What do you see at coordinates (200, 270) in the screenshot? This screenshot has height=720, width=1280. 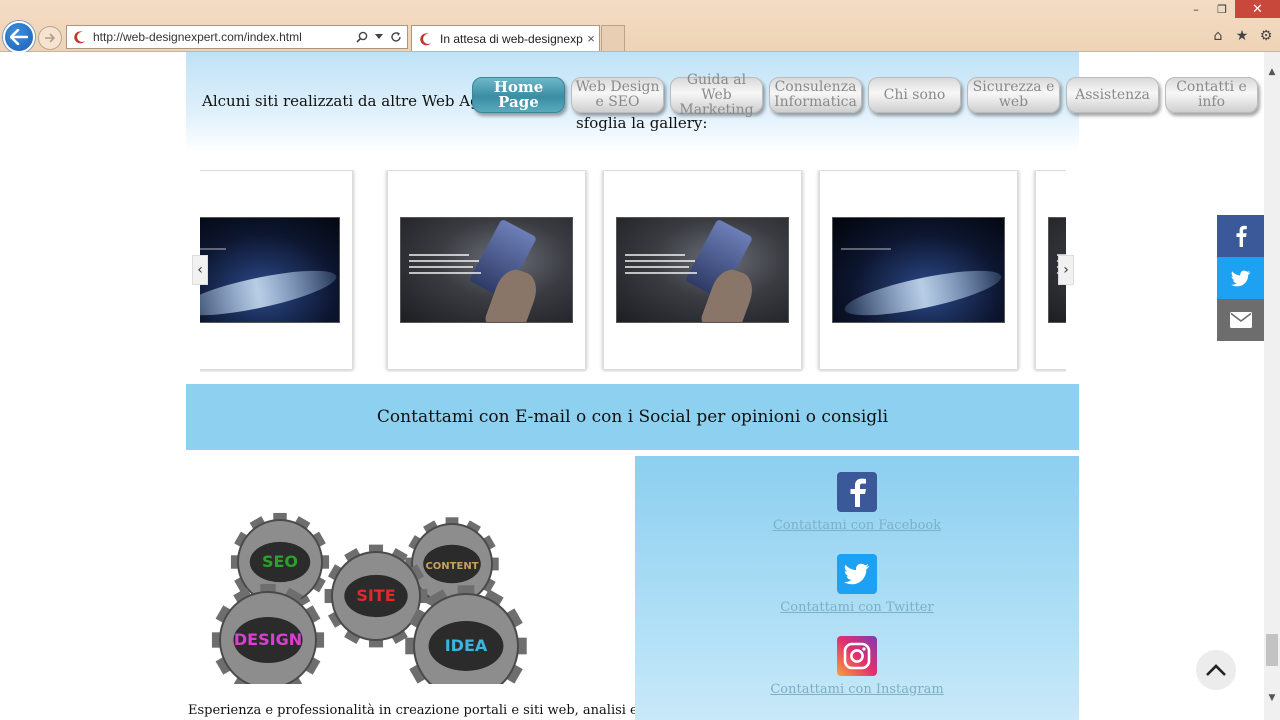 I see `gallery-prev-button: ‹` at bounding box center [200, 270].